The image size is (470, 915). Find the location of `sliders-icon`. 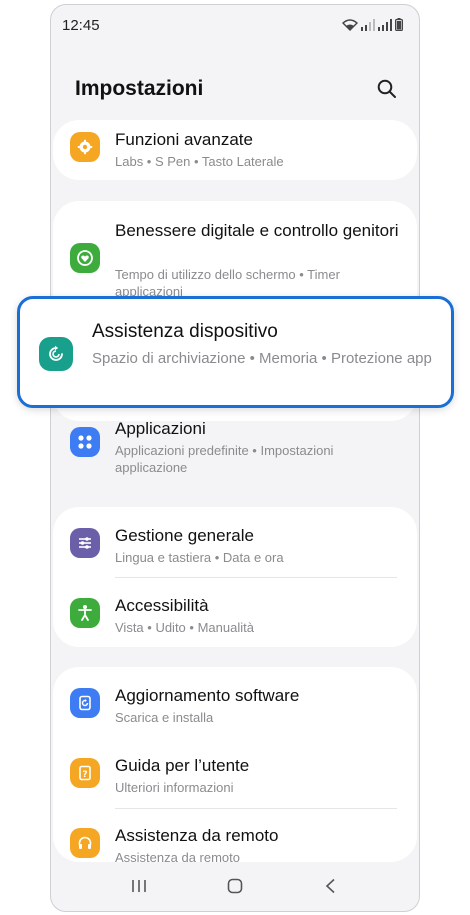

sliders-icon is located at coordinates (85, 543).